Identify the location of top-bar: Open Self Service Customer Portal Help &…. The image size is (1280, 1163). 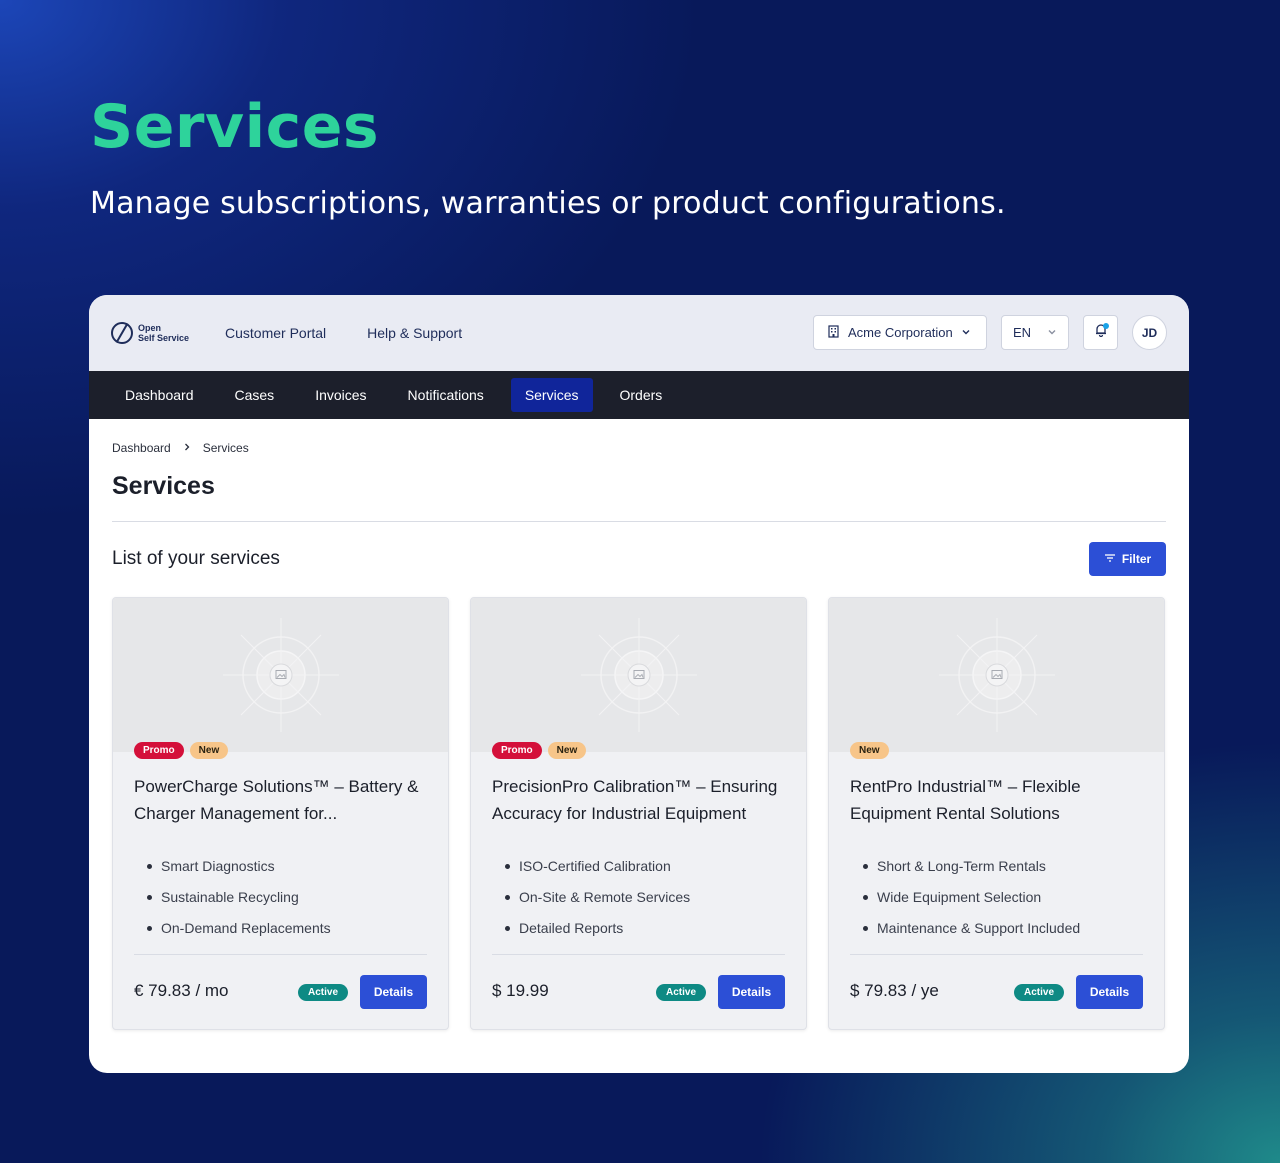
(639, 333).